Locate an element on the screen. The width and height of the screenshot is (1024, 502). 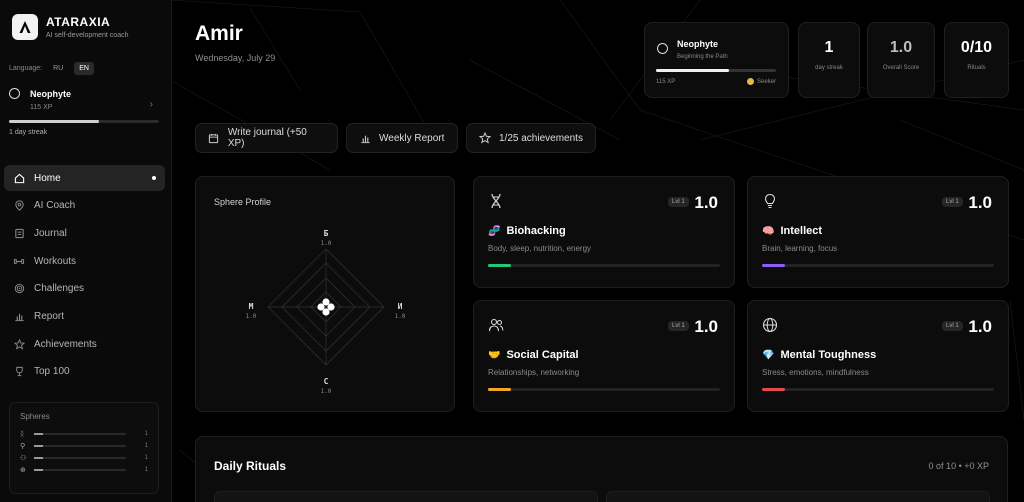
nav-item-challenges: Challenges is located at coordinates (84, 289).